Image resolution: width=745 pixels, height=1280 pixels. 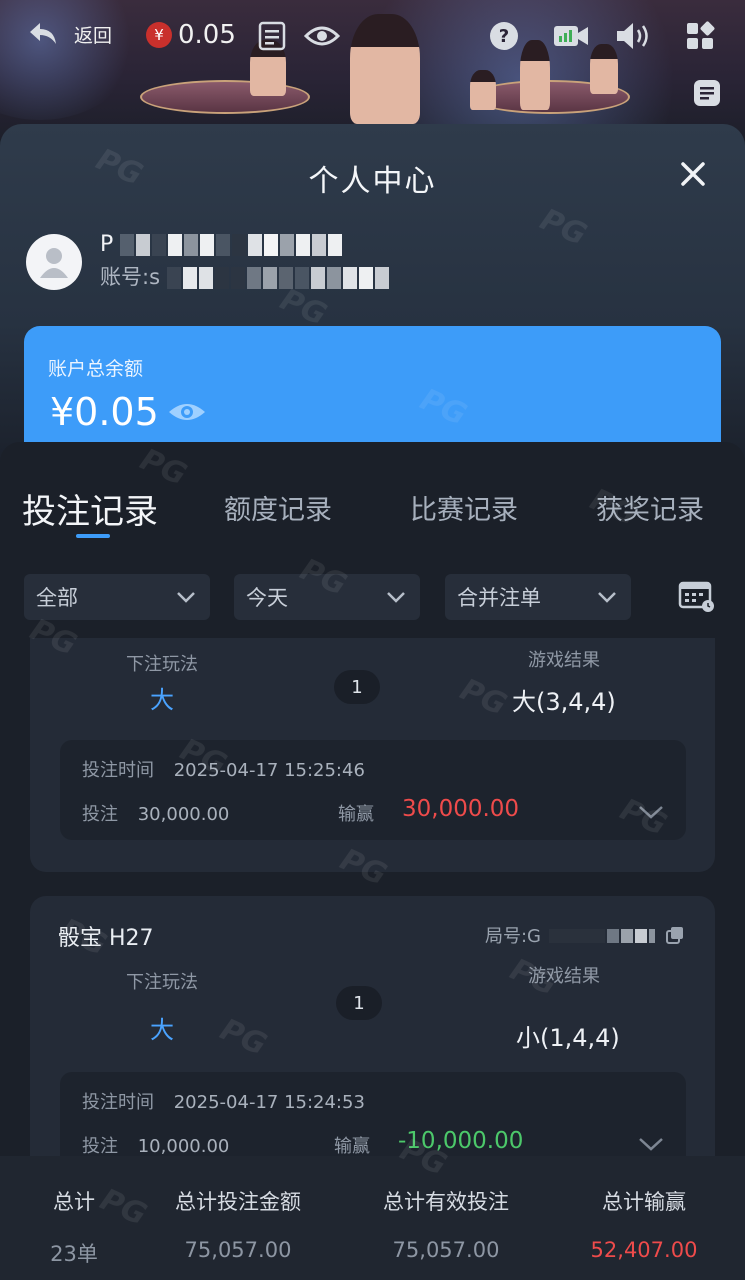 What do you see at coordinates (267, 598) in the screenshot?
I see `filter-date-value: 今天` at bounding box center [267, 598].